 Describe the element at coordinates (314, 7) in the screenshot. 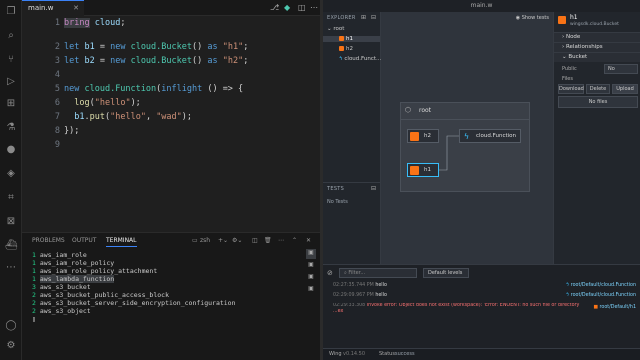

I see `more-actions-icon: ⋯` at that location.